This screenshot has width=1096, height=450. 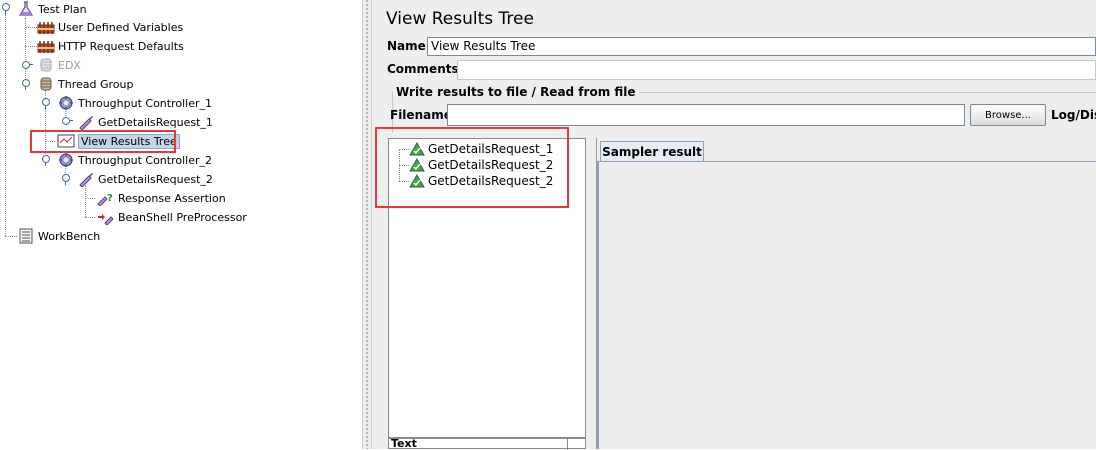 What do you see at coordinates (460, 19) in the screenshot?
I see `panel-title: View Results Tree` at bounding box center [460, 19].